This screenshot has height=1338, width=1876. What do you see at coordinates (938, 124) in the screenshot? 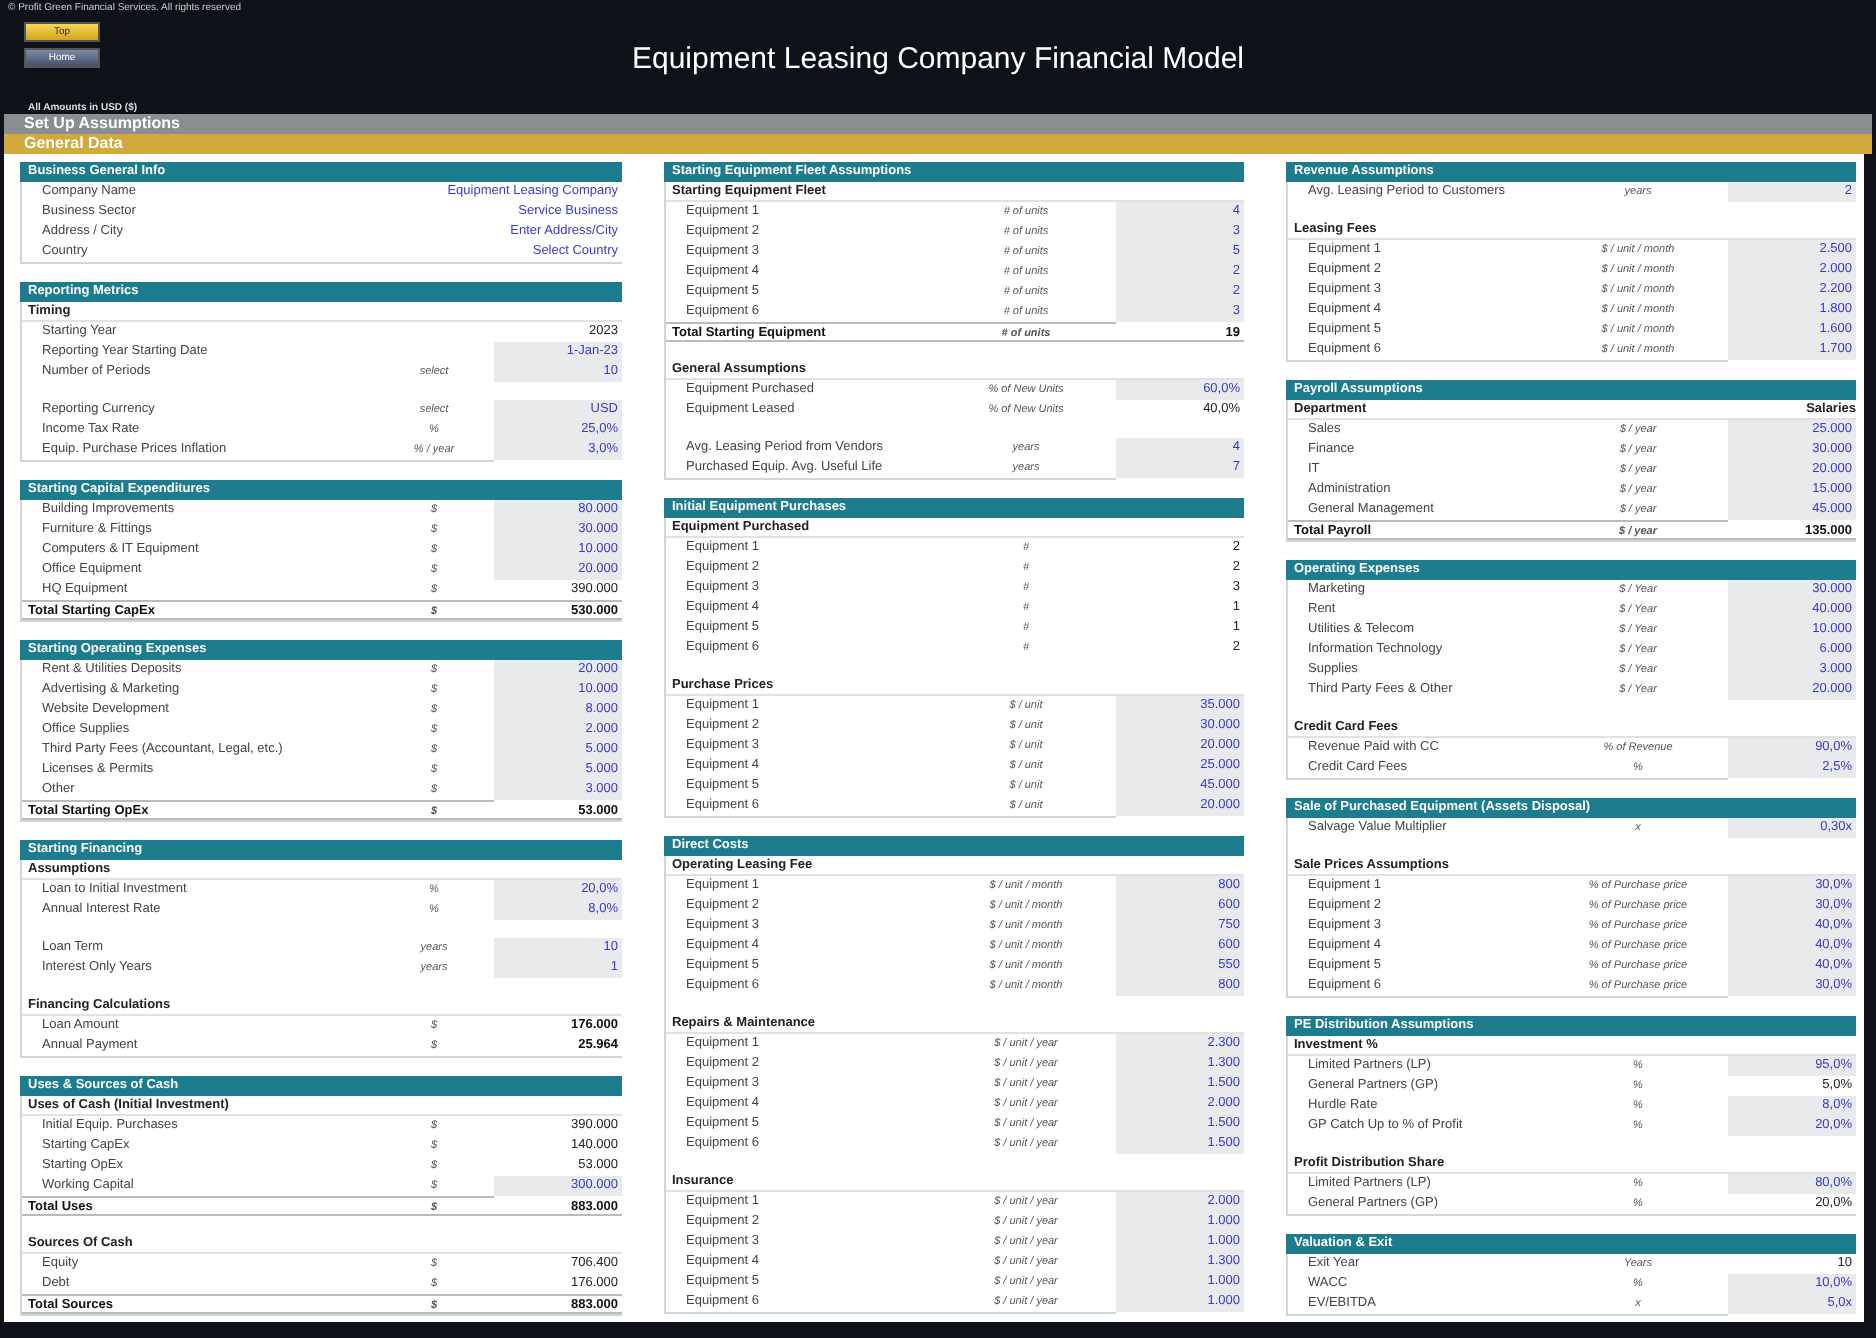
I see `sheet-bar: Set Up Assumptions` at bounding box center [938, 124].